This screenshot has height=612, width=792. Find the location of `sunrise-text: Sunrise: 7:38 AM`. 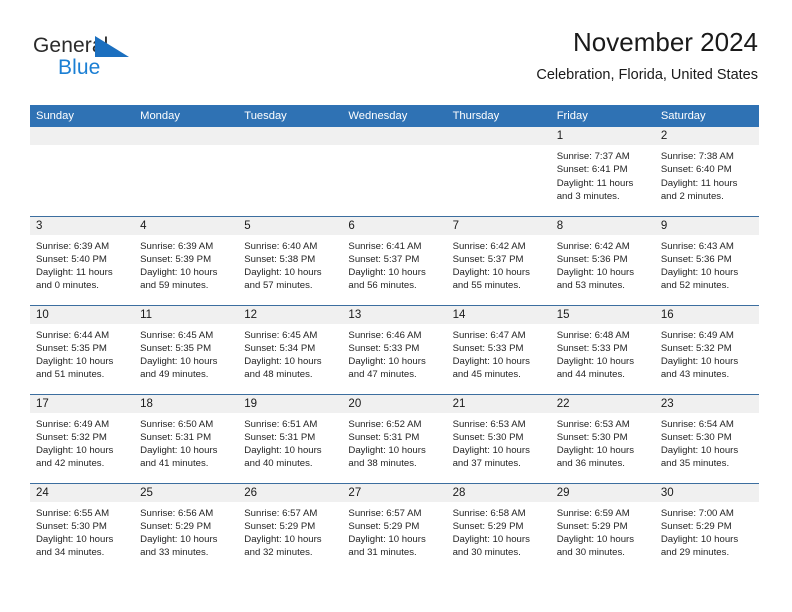

sunrise-text: Sunrise: 7:38 AM is located at coordinates (697, 156).